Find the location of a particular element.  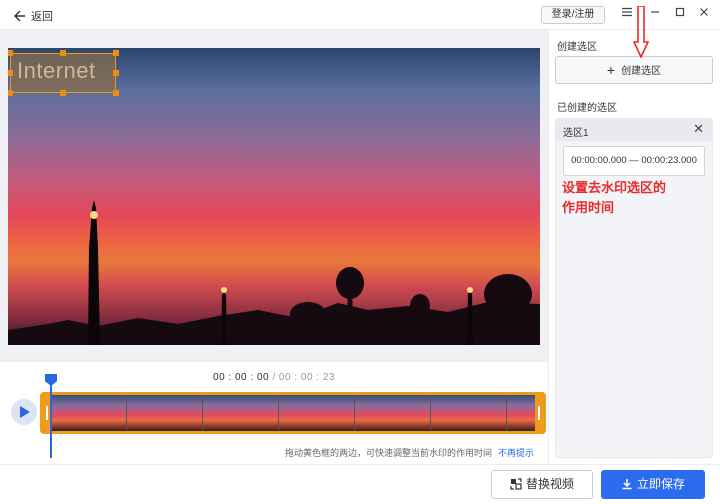

download-icon is located at coordinates (627, 484).